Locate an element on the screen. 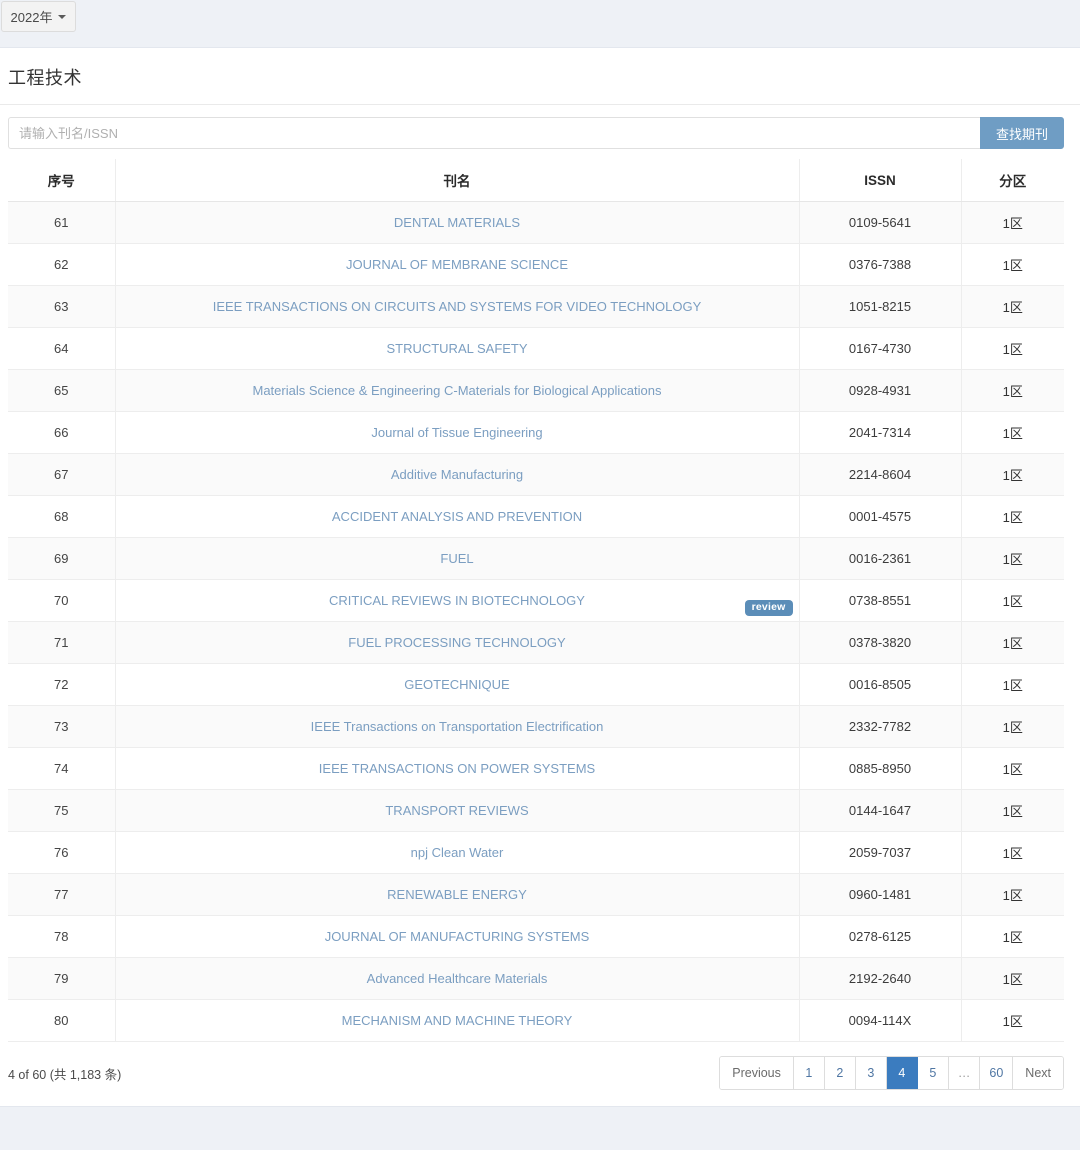 The width and height of the screenshot is (1080, 1150). table-row: 67 Additive Manufacturing 2214-8604 1区 is located at coordinates (536, 474).